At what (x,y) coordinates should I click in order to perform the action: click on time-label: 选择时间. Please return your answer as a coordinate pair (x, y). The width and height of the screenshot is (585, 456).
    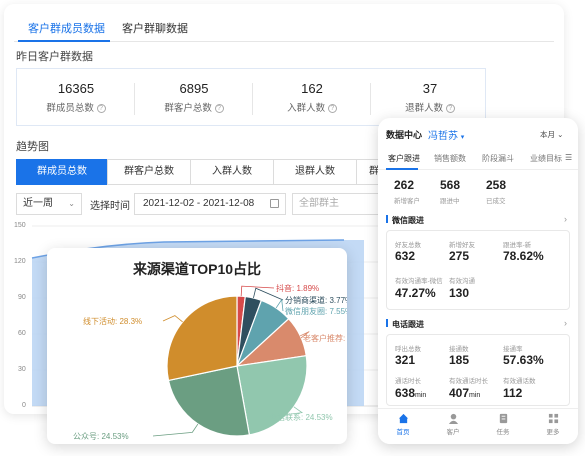
    Looking at the image, I should click on (110, 206).